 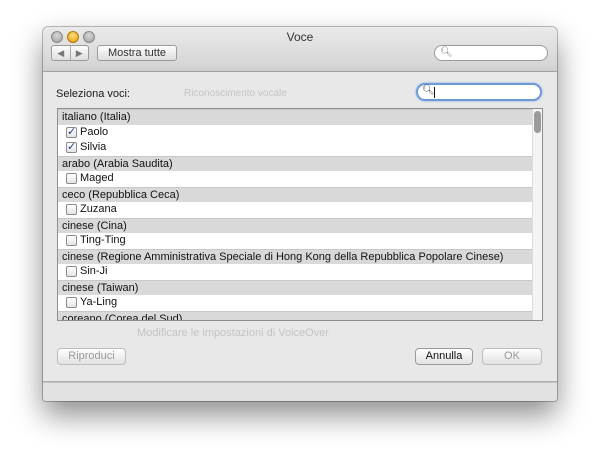 I want to click on voice-group-header: cinese (Cina), so click(x=300, y=225).